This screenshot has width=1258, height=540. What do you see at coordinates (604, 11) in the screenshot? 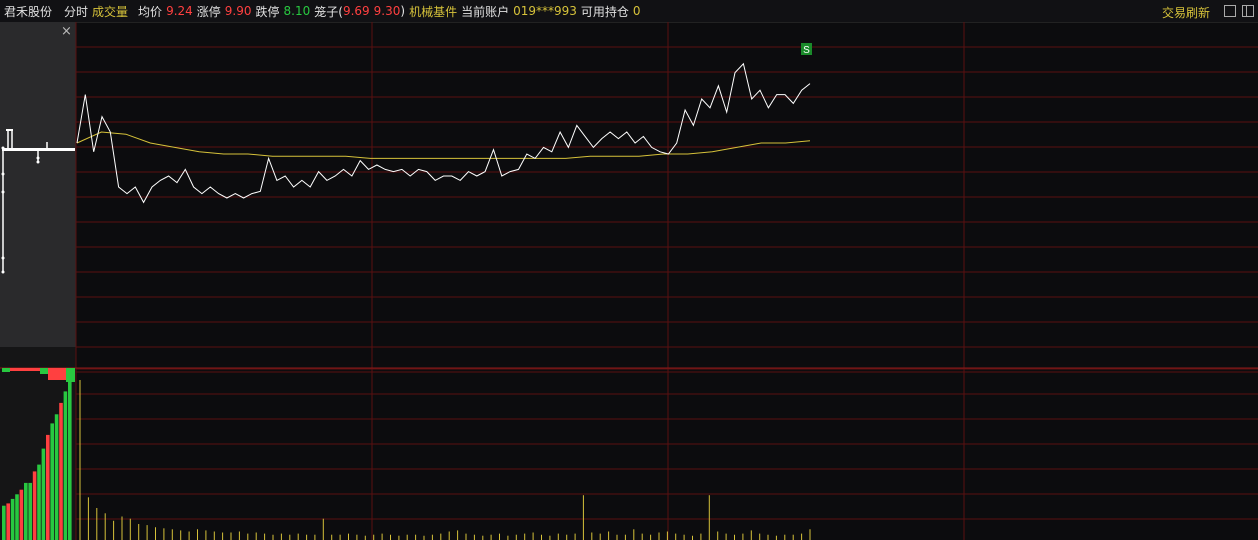
I see `holdings-label: 可用持仓` at bounding box center [604, 11].